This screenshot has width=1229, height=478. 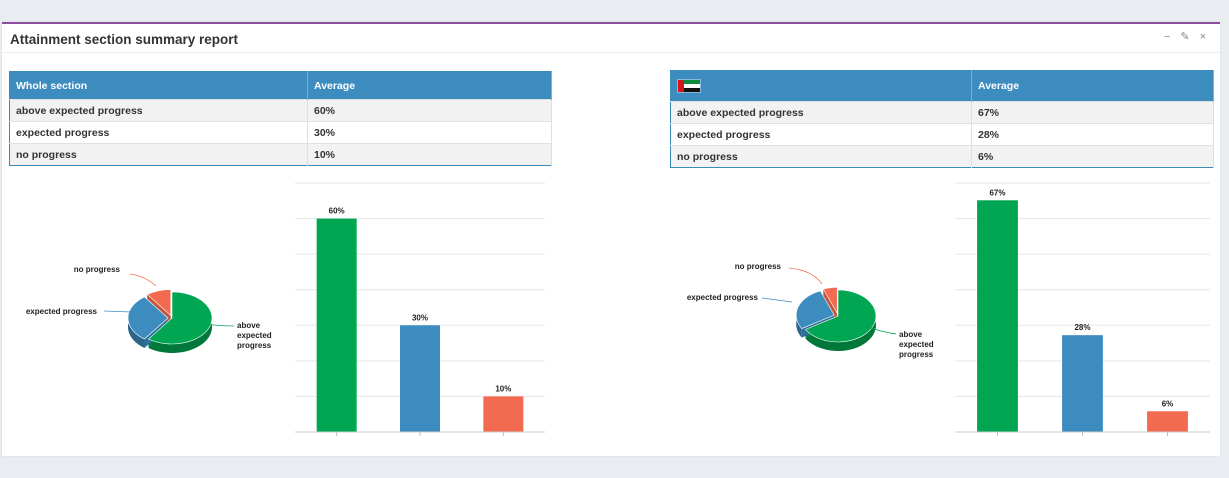 I want to click on row-value: 28%, so click(x=1092, y=134).